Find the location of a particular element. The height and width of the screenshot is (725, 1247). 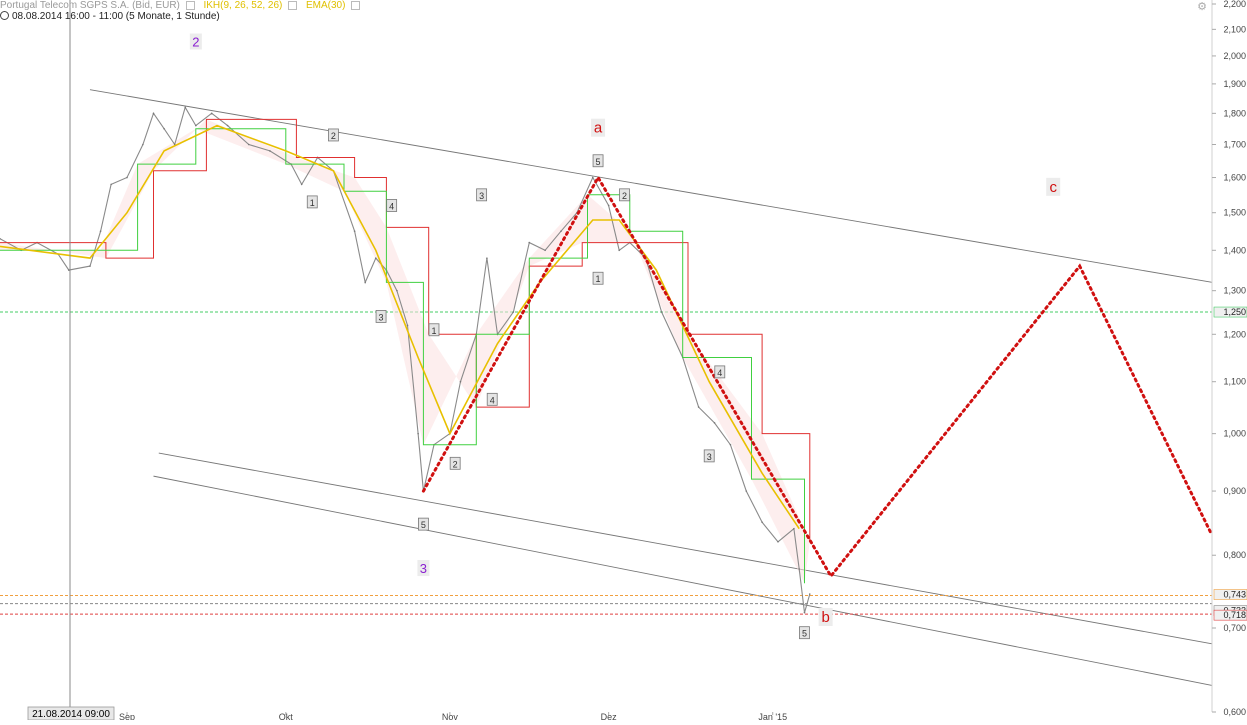

y-tick-label: 2,000 is located at coordinates (1234, 56).